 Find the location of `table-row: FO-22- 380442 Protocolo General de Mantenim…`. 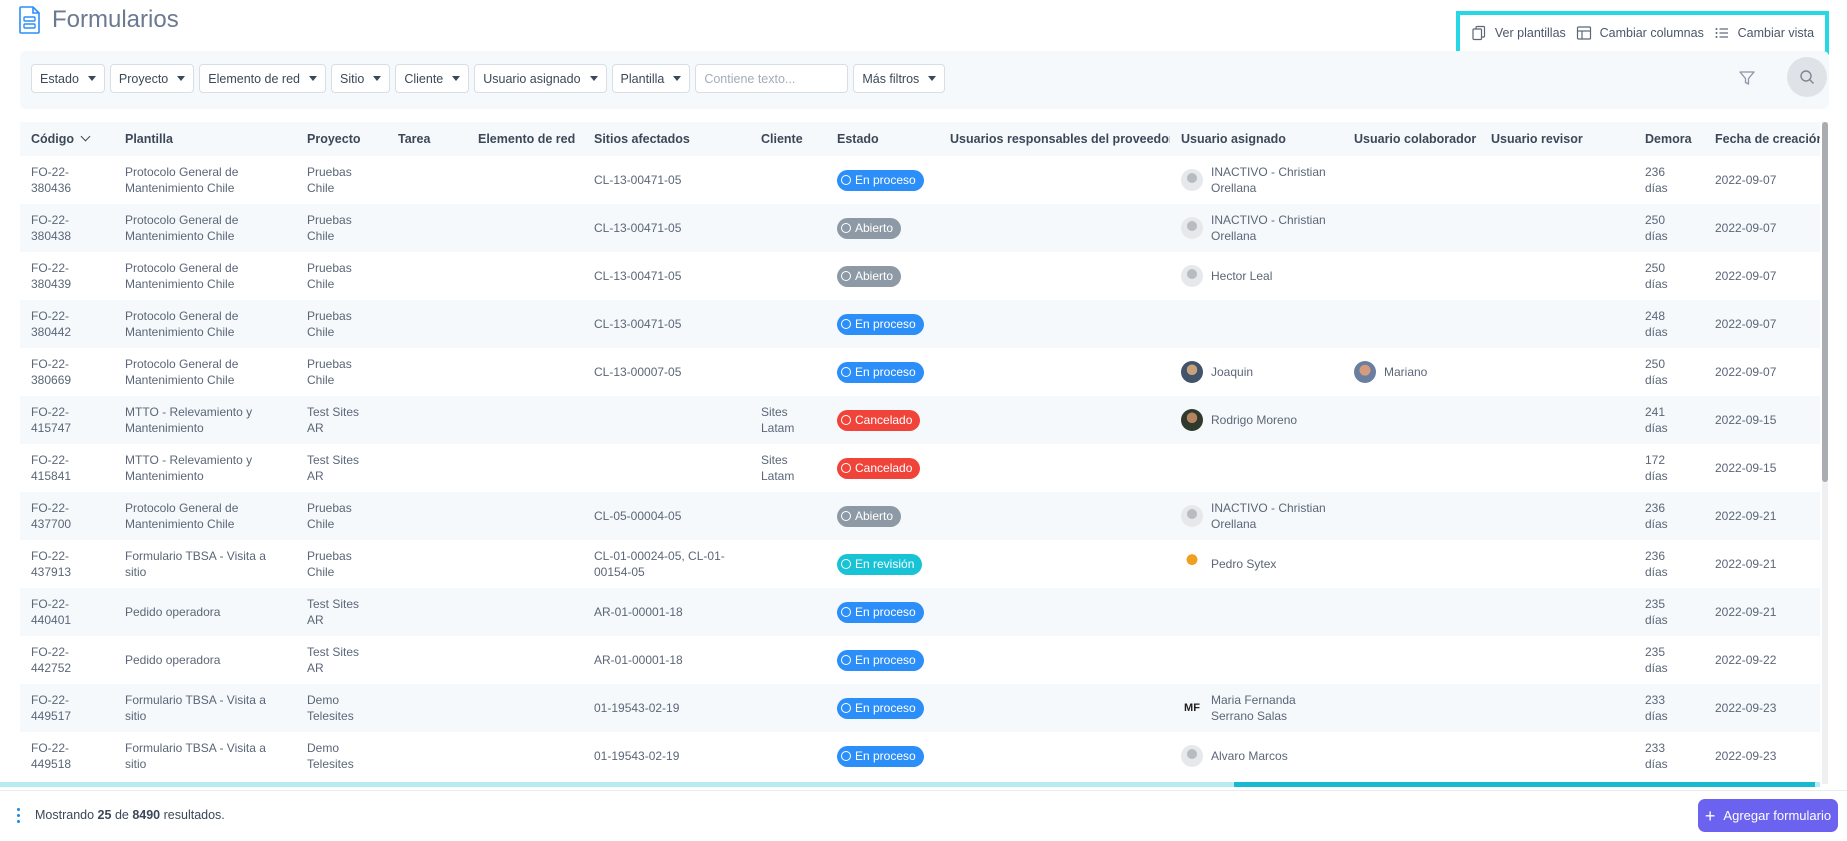

table-row: FO-22- 380442 Protocolo General de Mantenim… is located at coordinates (920, 324).